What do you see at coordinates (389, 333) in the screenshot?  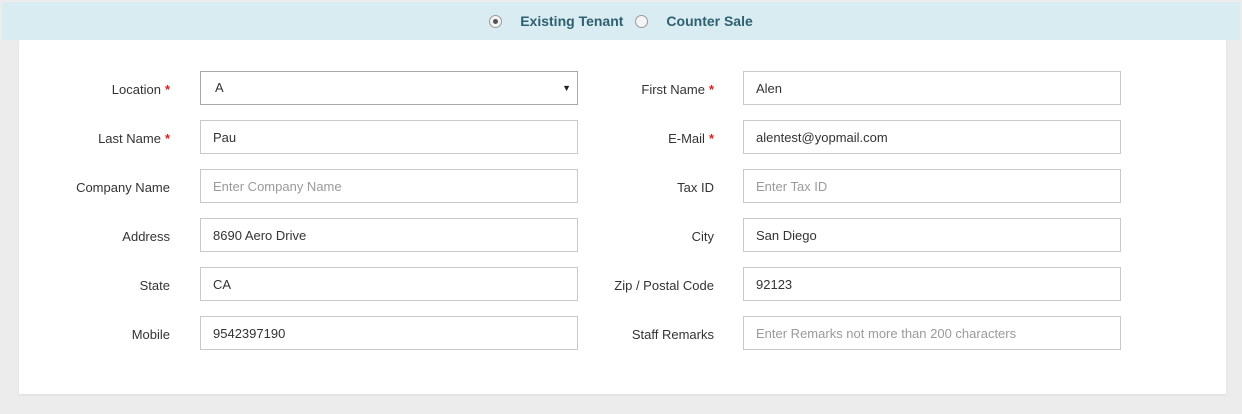 I see `mobile-input` at bounding box center [389, 333].